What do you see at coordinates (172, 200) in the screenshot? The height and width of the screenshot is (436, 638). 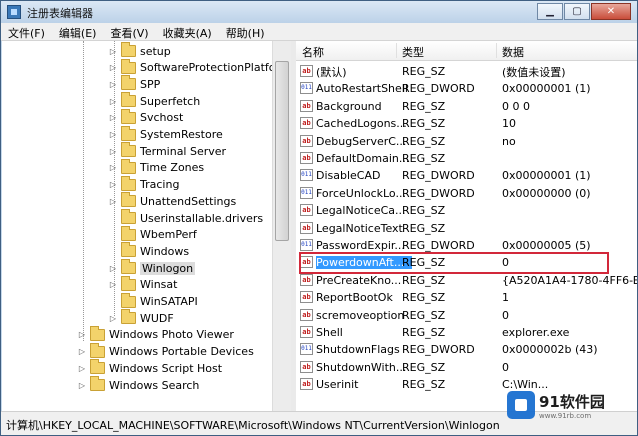 I see `tree-item: ▷ UnattendSettings` at bounding box center [172, 200].